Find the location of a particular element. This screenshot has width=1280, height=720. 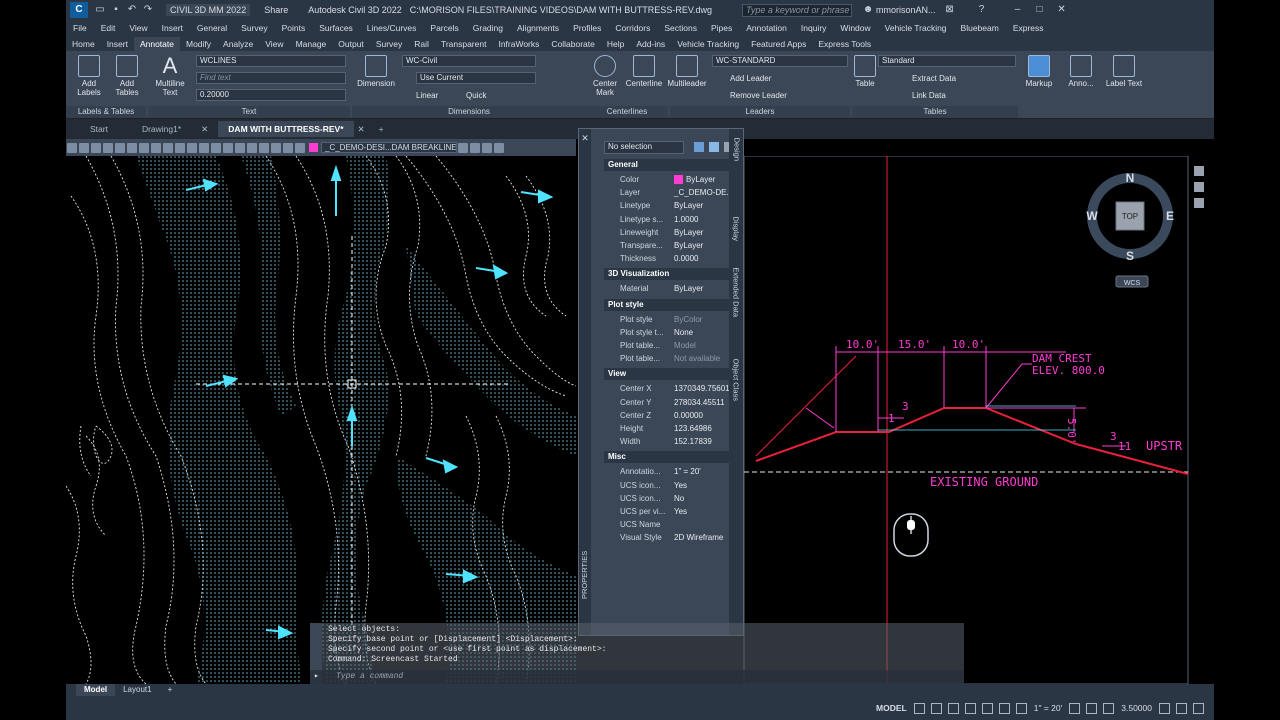

leaders-panel: Leaders is located at coordinates (760, 112).